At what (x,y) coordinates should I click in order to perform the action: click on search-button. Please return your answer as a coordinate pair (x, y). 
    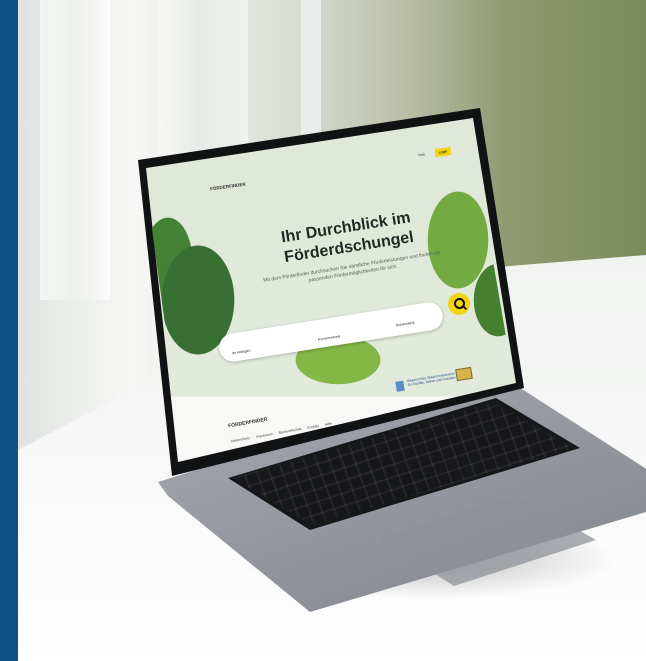
    Looking at the image, I should click on (459, 304).